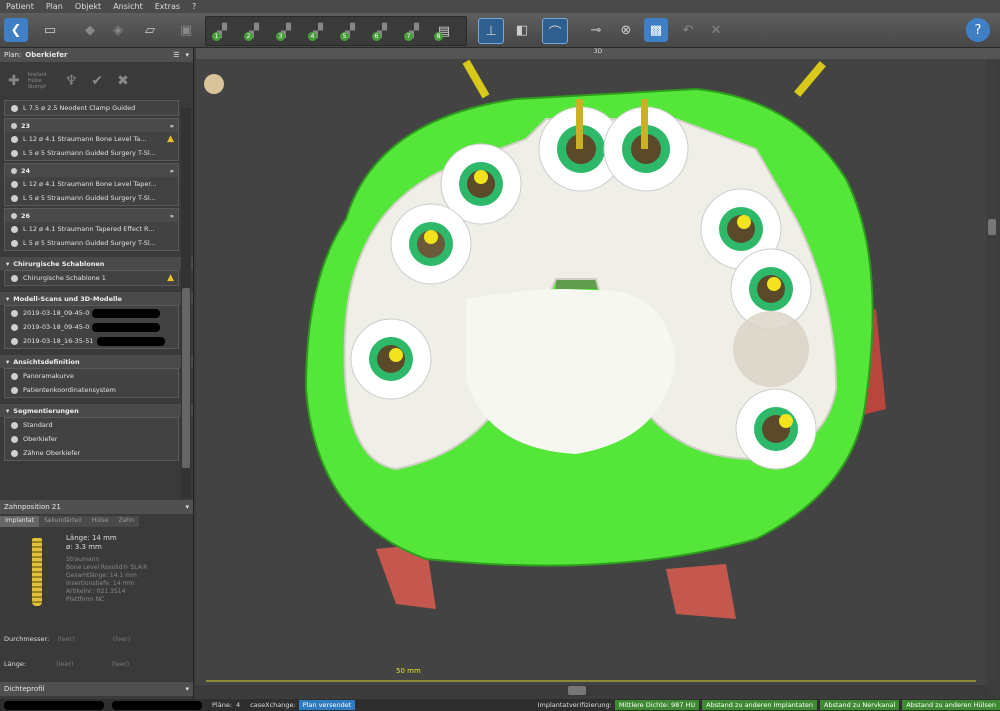 The height and width of the screenshot is (711, 1000). I want to click on tab-sekundaerteil: Sekundärteil, so click(62, 521).